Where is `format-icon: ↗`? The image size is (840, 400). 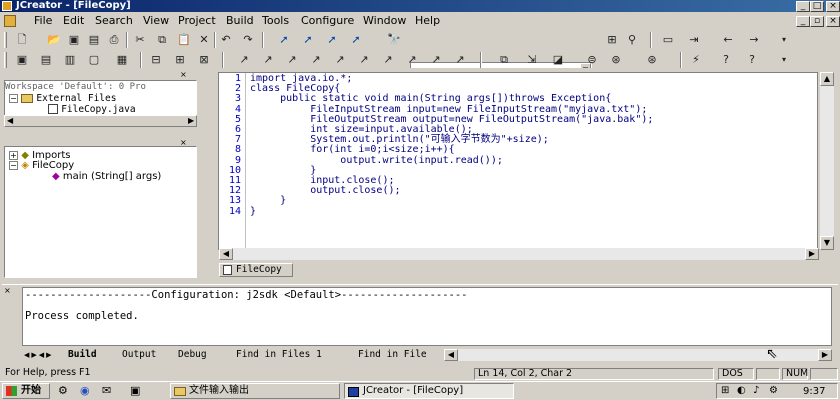 format-icon: ↗ is located at coordinates (340, 60).